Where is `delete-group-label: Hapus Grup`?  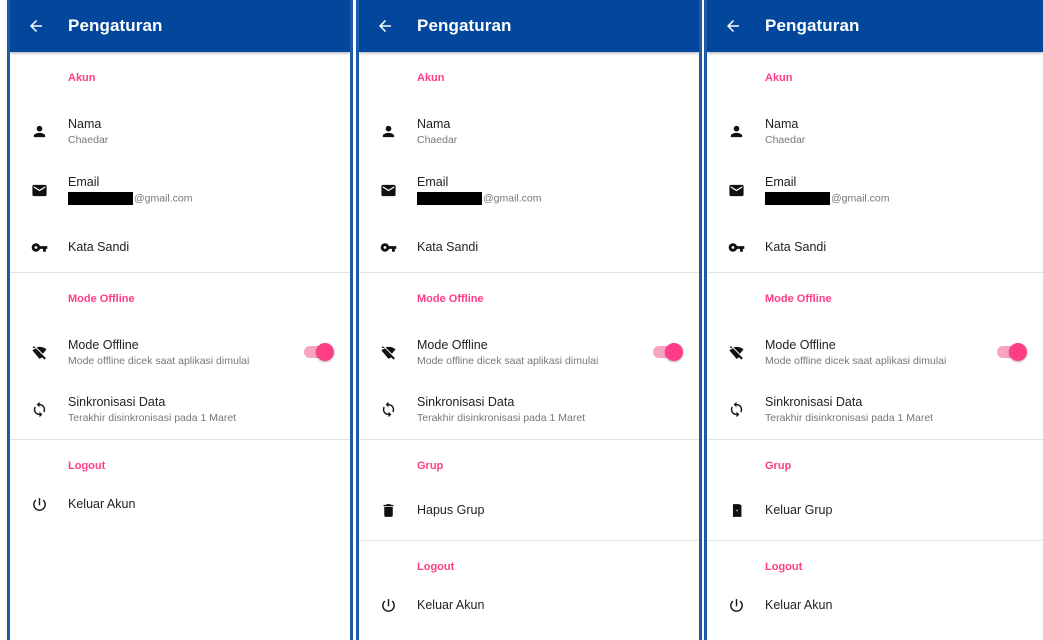
delete-group-label: Hapus Grup is located at coordinates (451, 510).